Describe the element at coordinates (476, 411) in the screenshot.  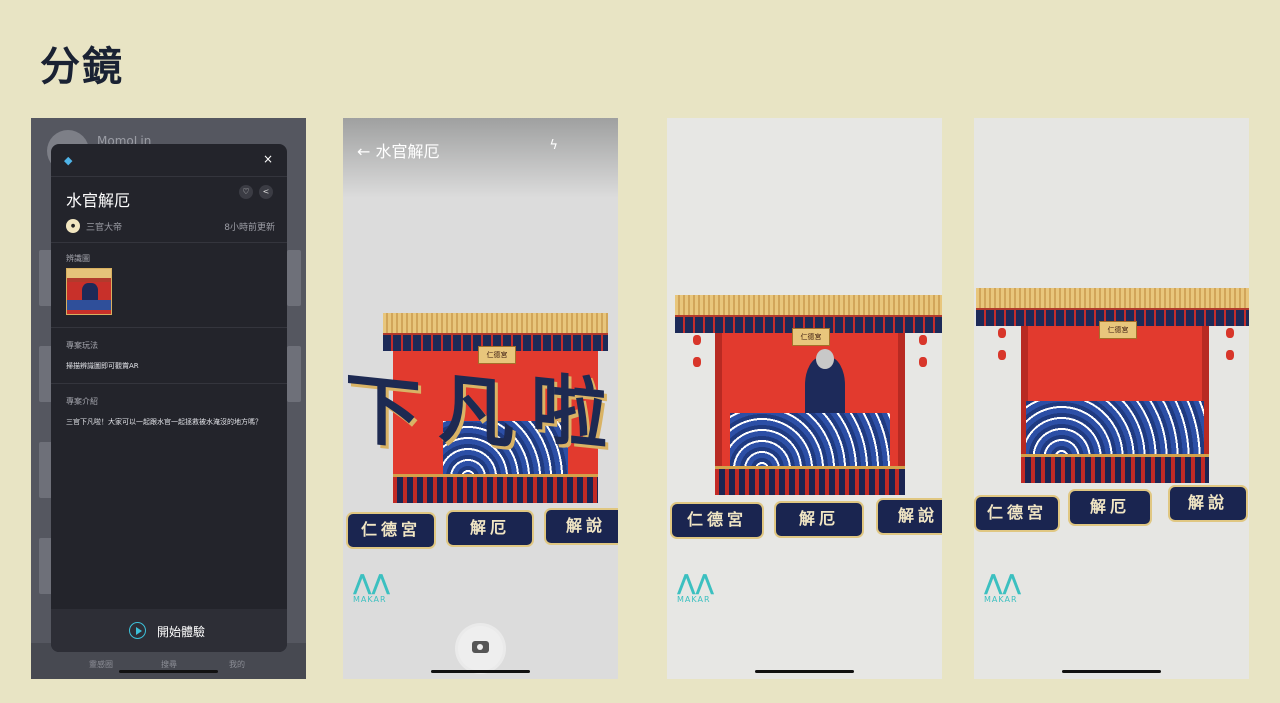
I see `ar-title-char: 凡` at that location.